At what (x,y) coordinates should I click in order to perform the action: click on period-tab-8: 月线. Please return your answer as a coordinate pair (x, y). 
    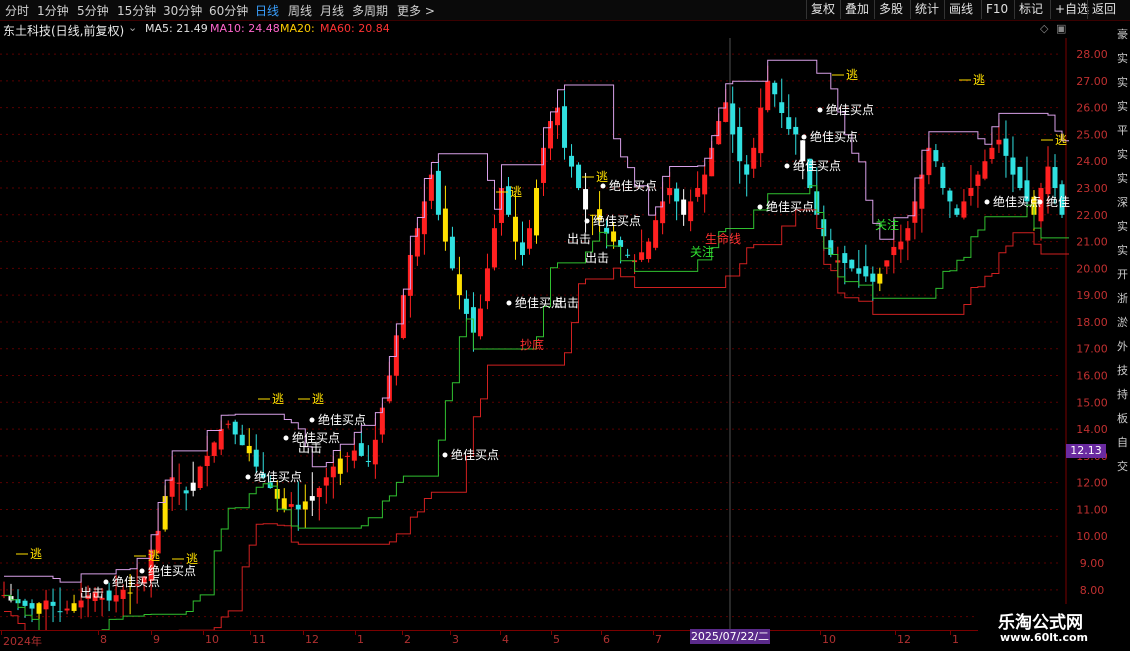
    Looking at the image, I should click on (332, 10).